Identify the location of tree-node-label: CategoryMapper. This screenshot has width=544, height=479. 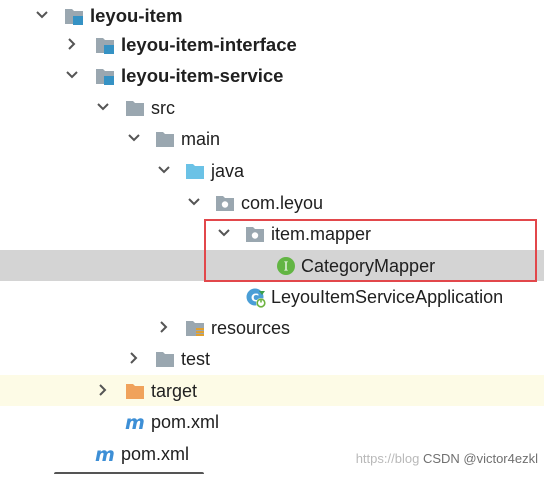
(368, 266).